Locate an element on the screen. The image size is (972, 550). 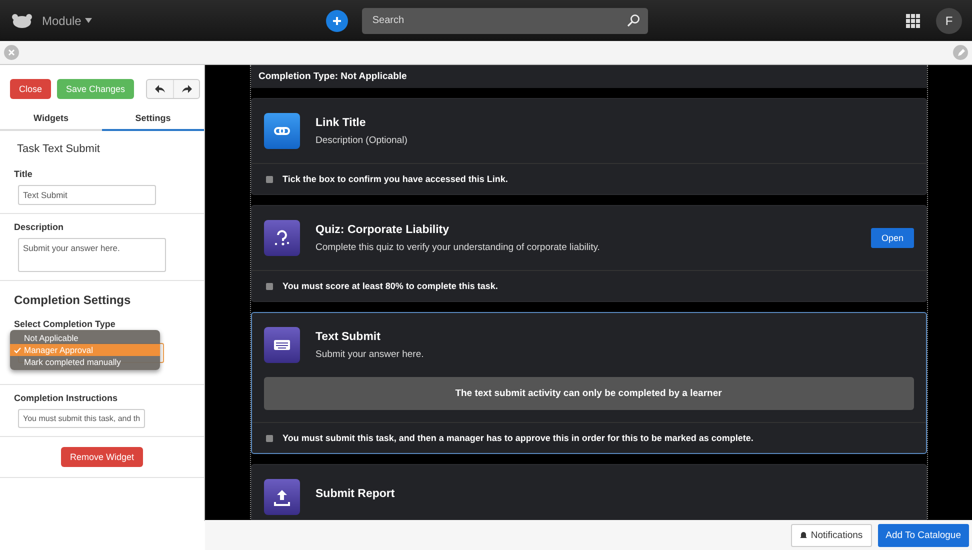
search-field: Search is located at coordinates (505, 21).